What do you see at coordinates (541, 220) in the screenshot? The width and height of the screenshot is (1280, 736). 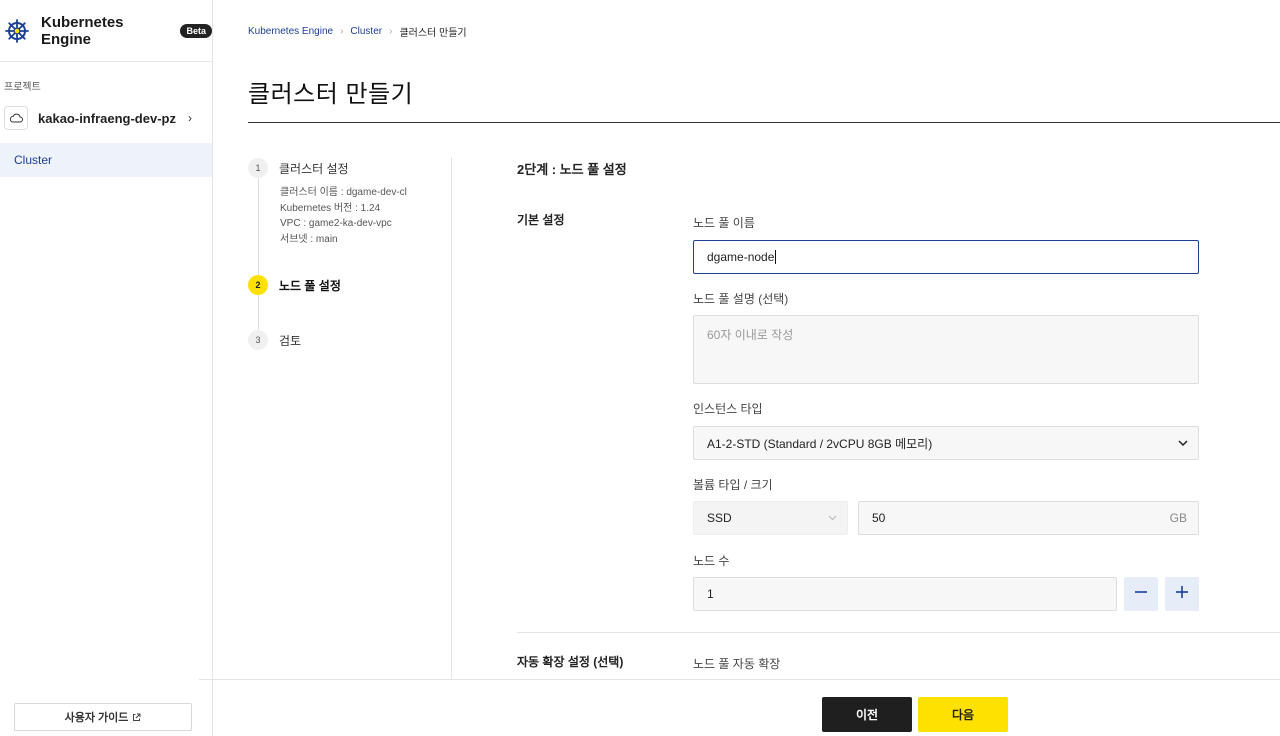 I see `basic-settings-title: 기본 설정` at bounding box center [541, 220].